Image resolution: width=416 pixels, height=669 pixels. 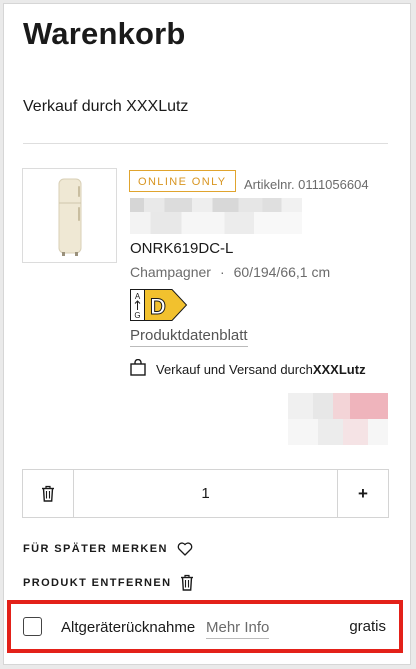 What do you see at coordinates (238, 629) in the screenshot?
I see `more-info-link: Mehr Info` at bounding box center [238, 629].